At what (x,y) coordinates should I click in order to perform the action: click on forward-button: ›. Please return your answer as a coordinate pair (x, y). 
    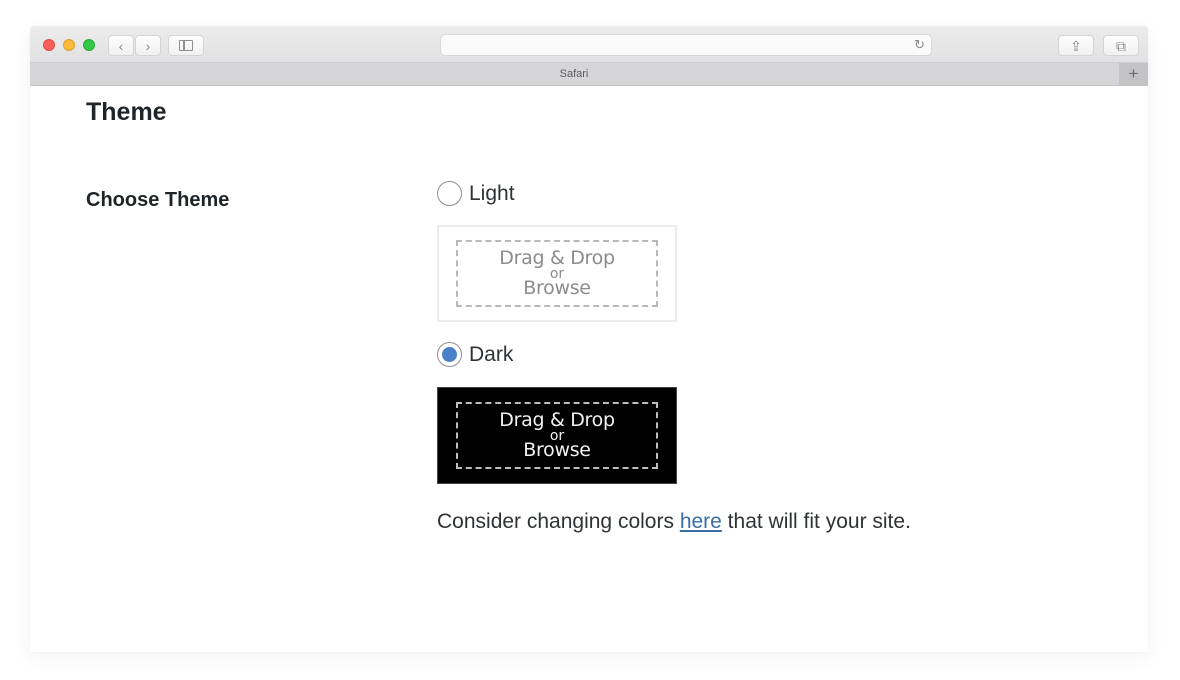
    Looking at the image, I should click on (148, 45).